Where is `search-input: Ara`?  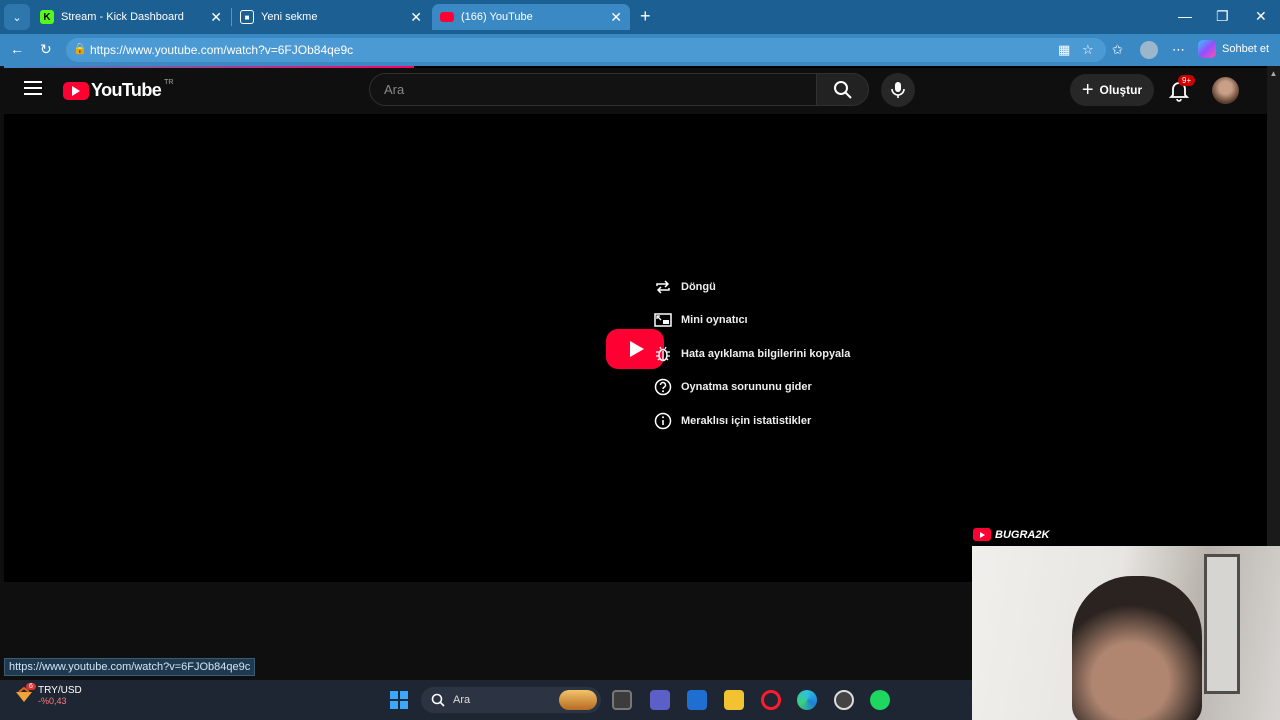
search-input: Ara is located at coordinates (592, 89).